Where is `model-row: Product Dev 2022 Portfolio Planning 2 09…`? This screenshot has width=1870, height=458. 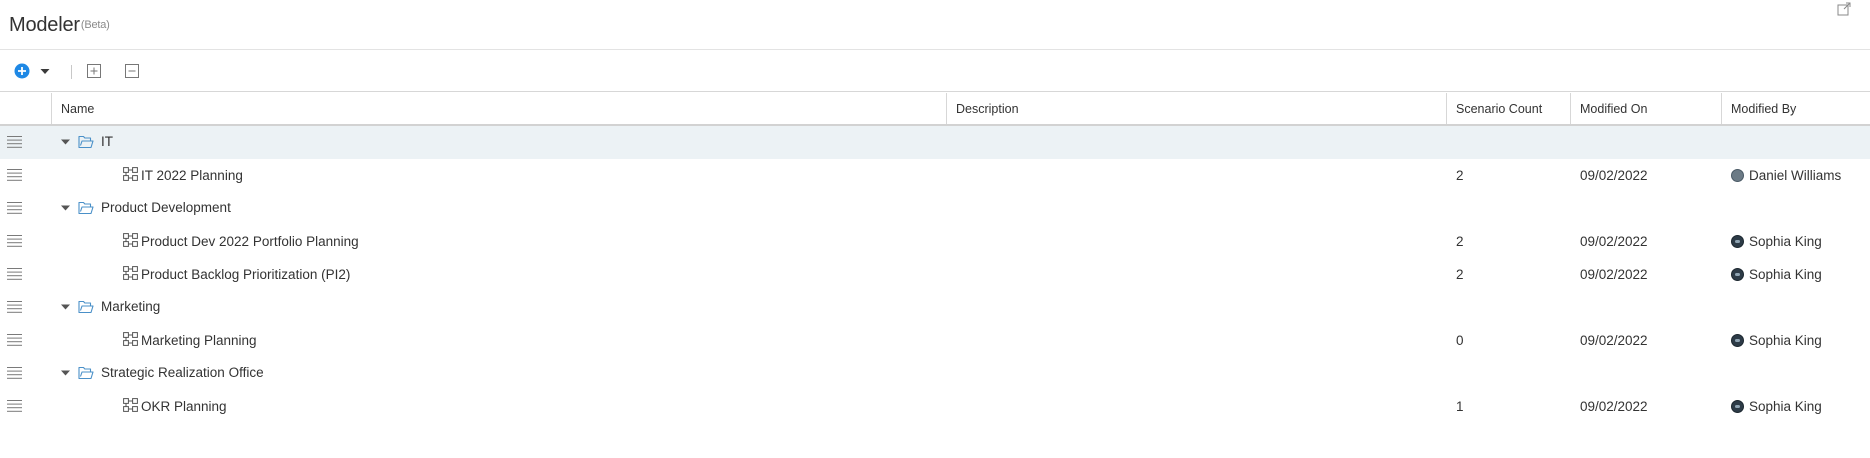 model-row: Product Dev 2022 Portfolio Planning 2 09… is located at coordinates (935, 241).